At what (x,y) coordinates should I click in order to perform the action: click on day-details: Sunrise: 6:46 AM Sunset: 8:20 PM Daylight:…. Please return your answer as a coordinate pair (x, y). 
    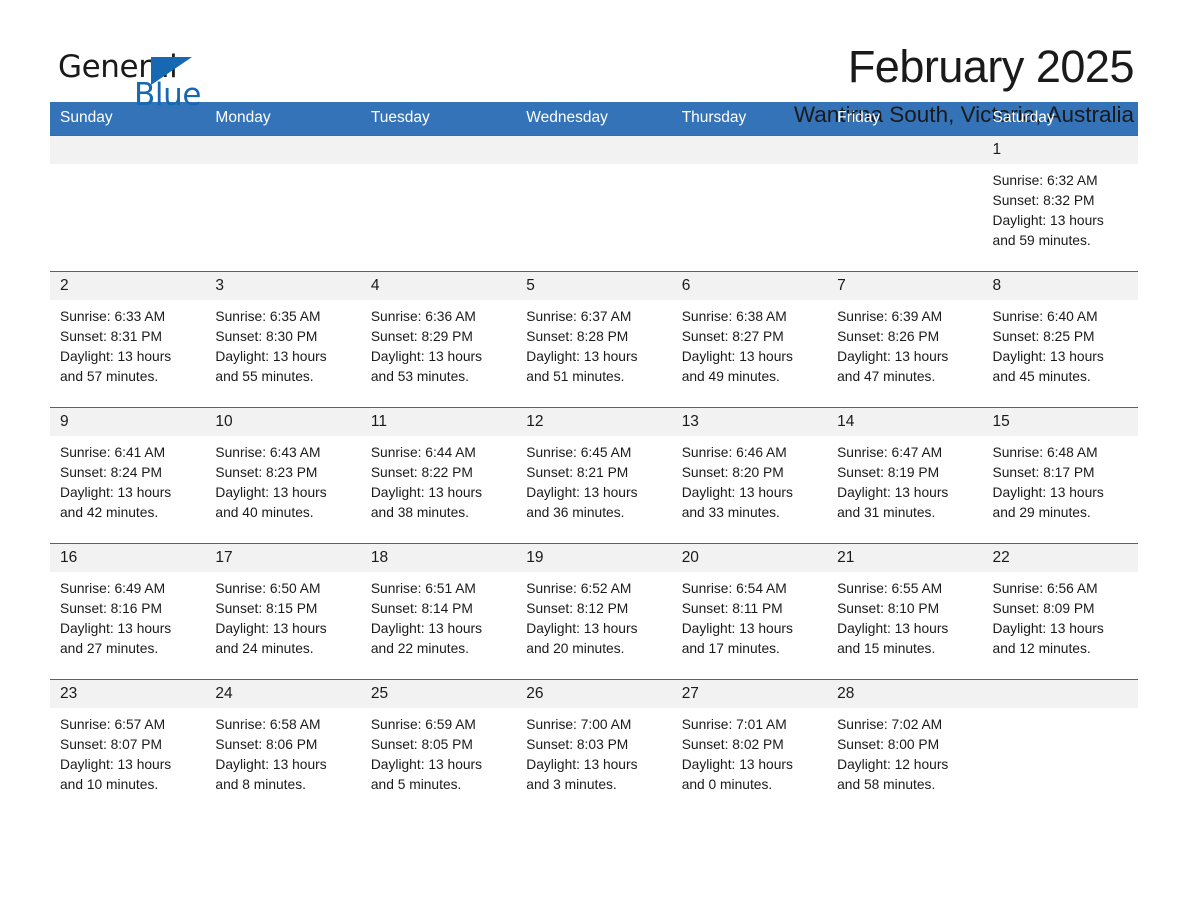
    Looking at the image, I should click on (749, 479).